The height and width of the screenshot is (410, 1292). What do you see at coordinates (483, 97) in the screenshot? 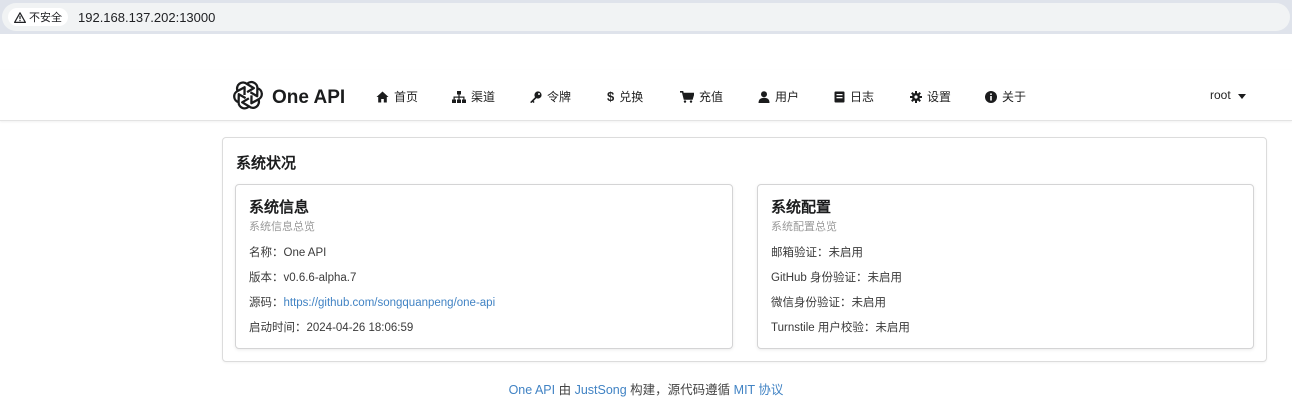
I see `nav-label-channels: 渠道` at bounding box center [483, 97].